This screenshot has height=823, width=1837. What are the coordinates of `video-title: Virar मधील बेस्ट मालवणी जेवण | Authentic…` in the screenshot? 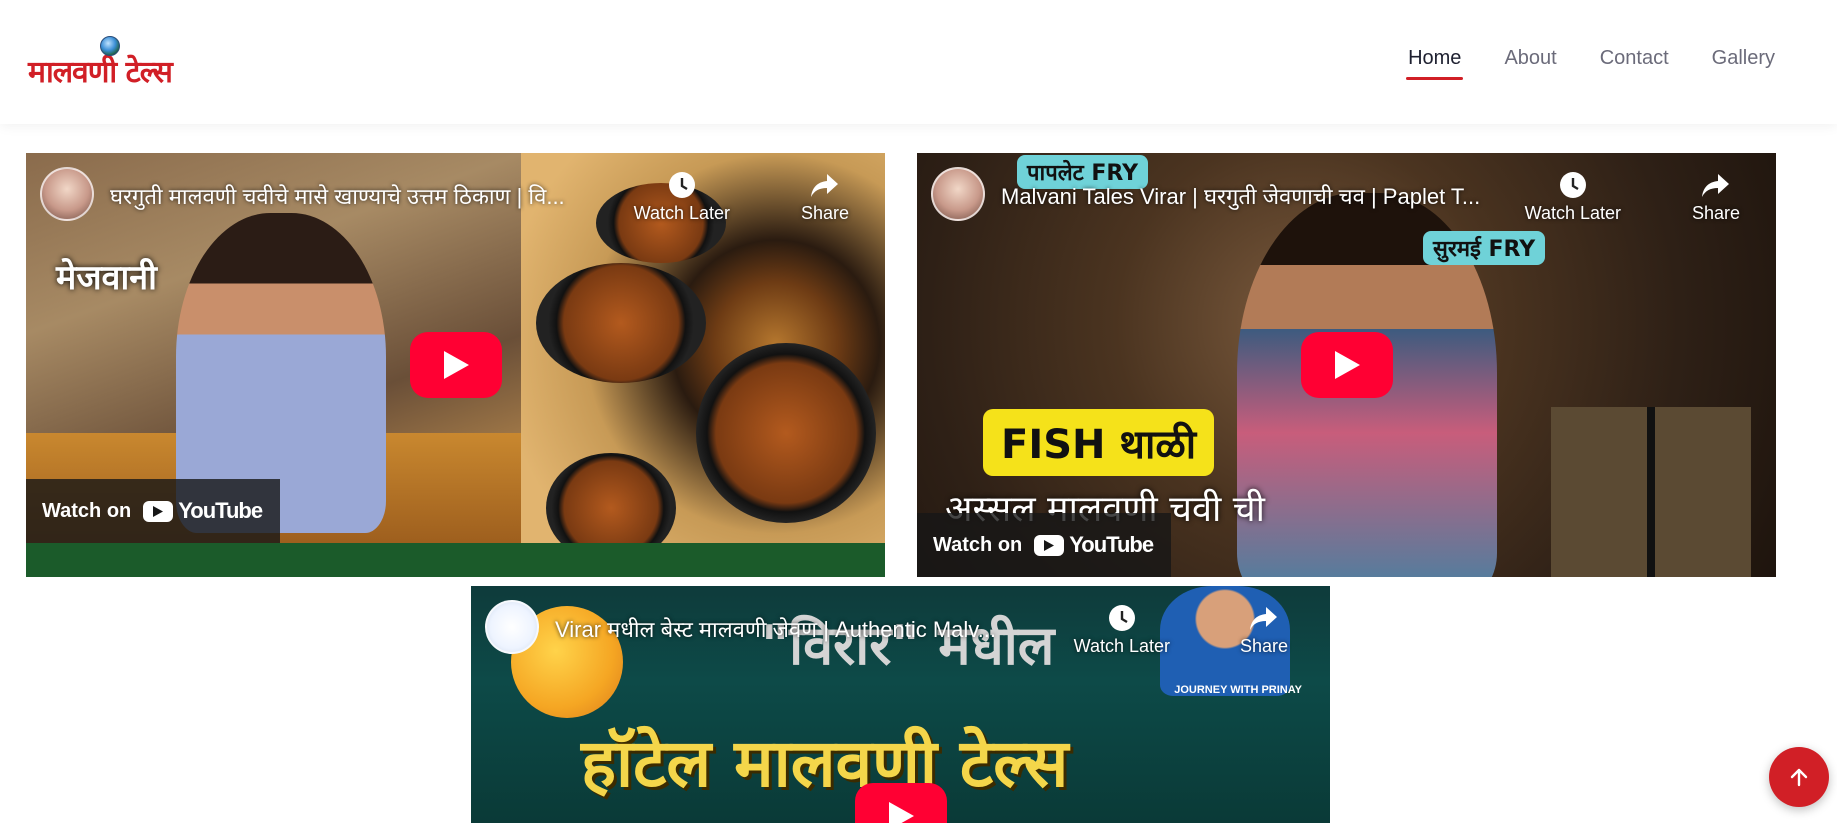 It's located at (775, 629).